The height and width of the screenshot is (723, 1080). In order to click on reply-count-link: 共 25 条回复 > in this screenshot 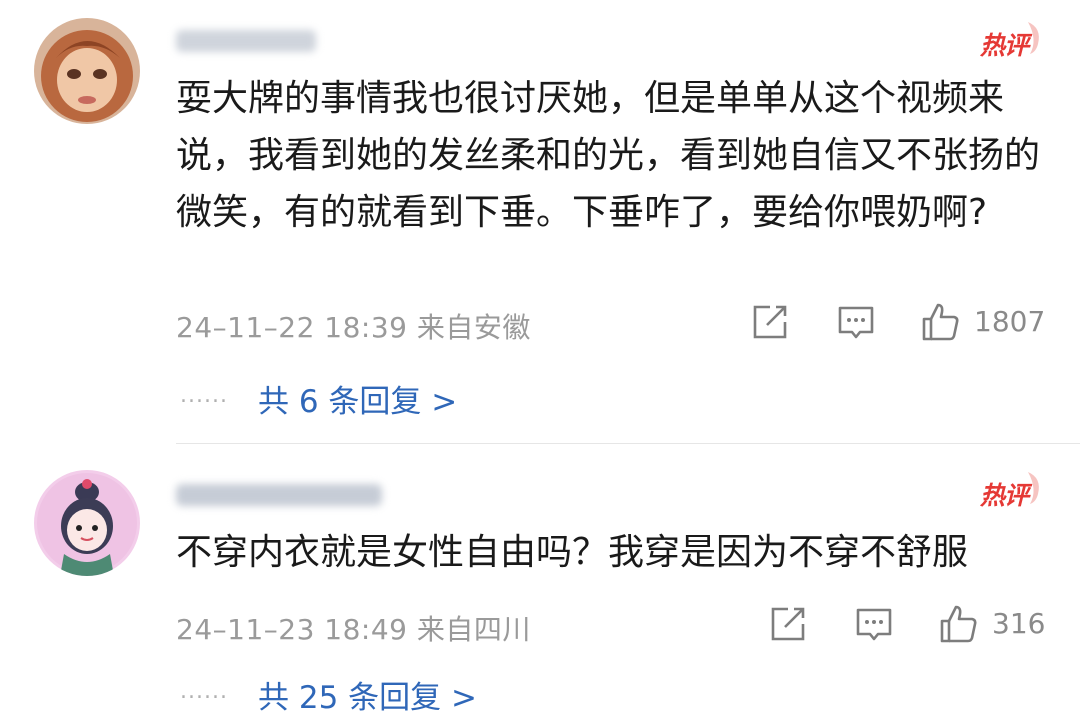, I will do `click(367, 694)`.